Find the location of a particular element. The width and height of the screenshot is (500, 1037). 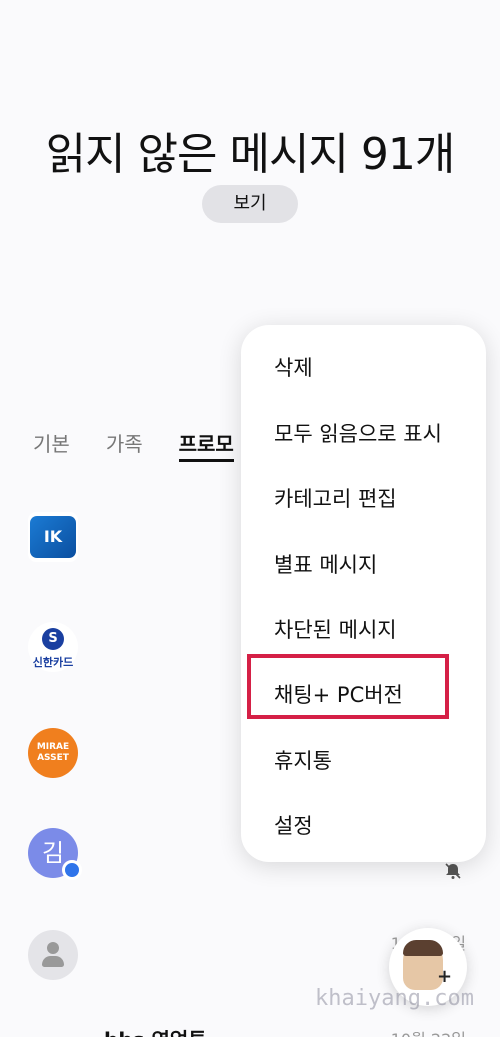

menu-item-delete: 삭제 is located at coordinates (293, 367).